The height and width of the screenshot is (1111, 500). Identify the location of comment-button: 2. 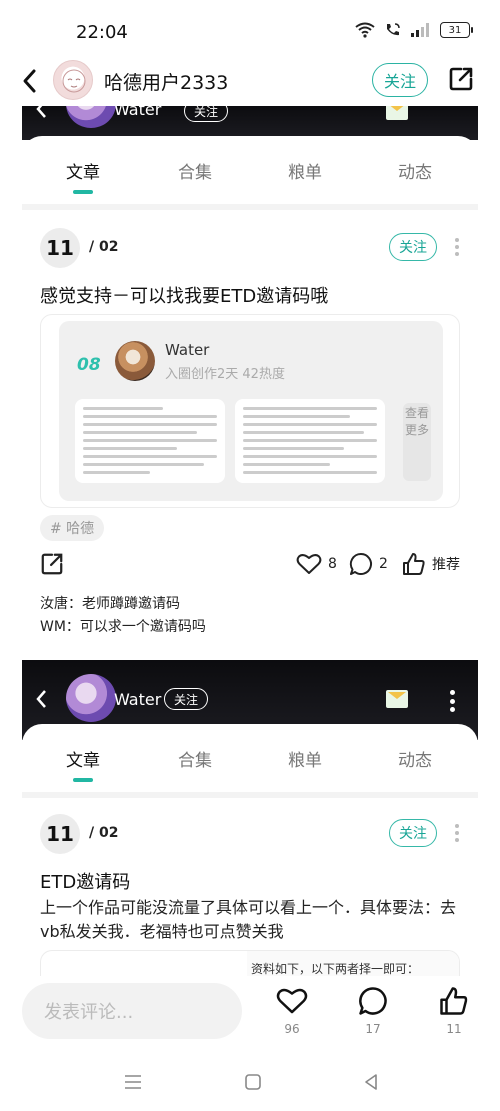
(368, 564).